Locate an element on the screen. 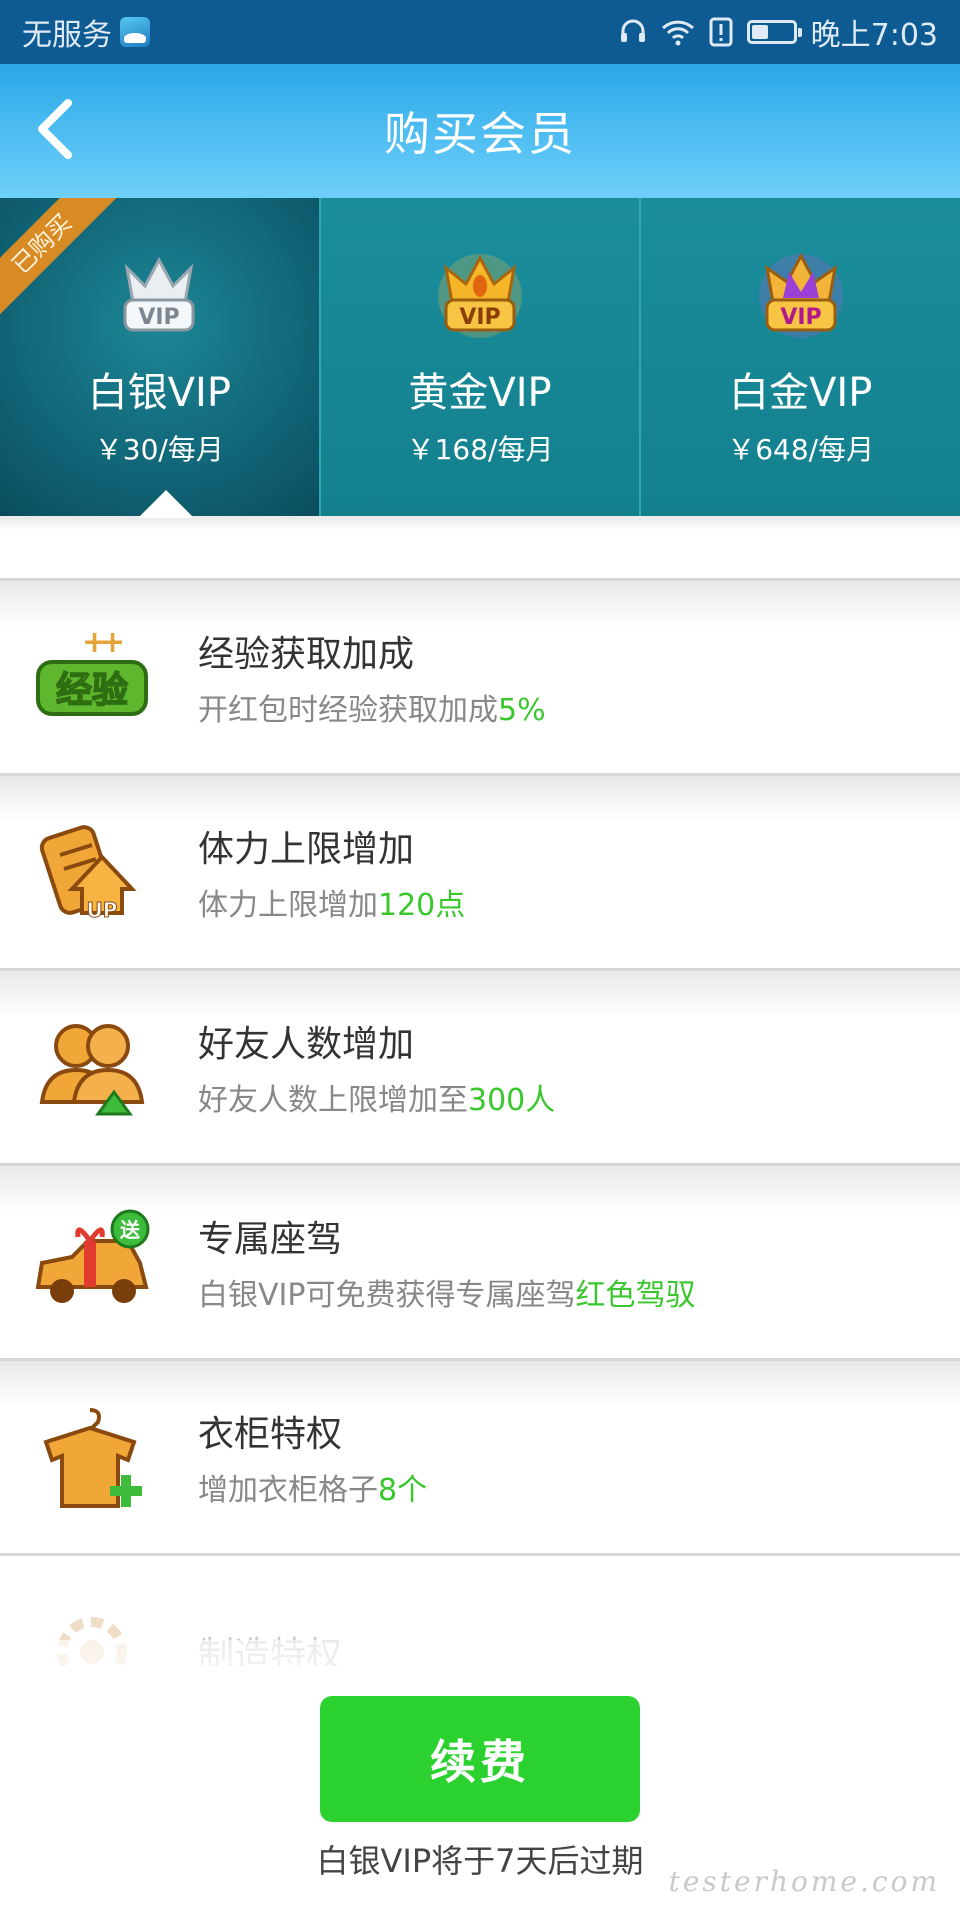 Image resolution: width=960 pixels, height=1920 pixels. stamina-up-icon: UP is located at coordinates (88, 874).